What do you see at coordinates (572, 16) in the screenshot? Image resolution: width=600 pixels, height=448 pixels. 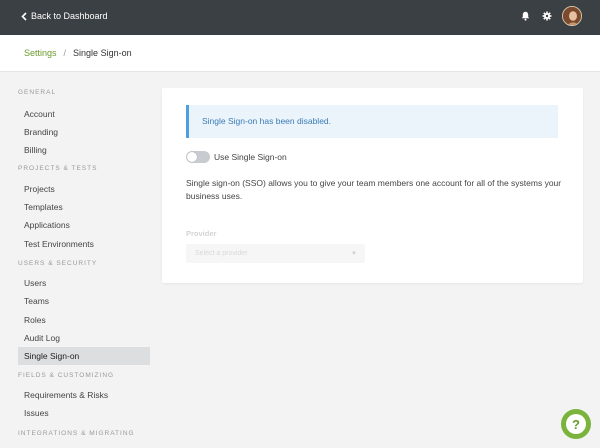 I see `avatar` at bounding box center [572, 16].